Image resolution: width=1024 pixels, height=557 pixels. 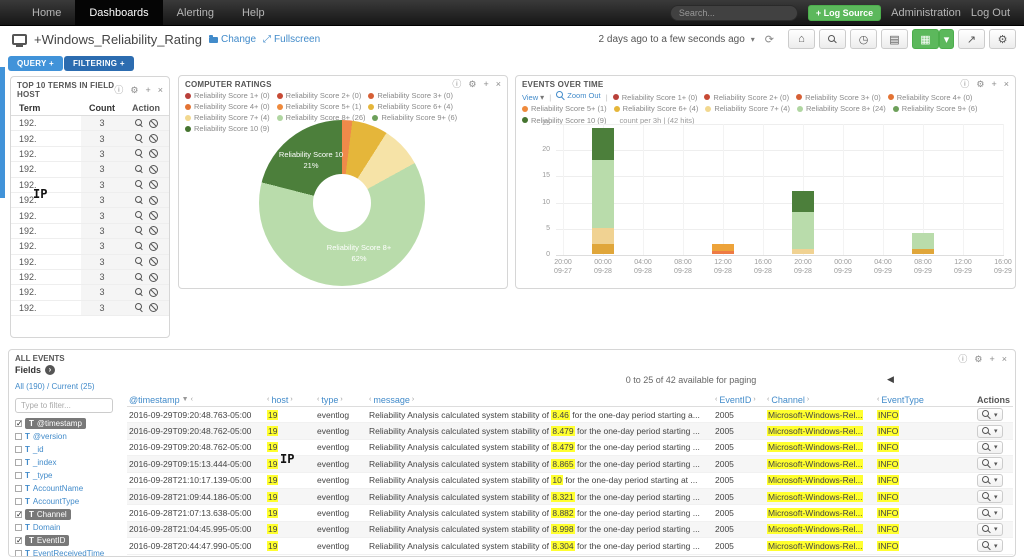 What do you see at coordinates (780, 190) in the screenshot?
I see `events-bar-chart` at bounding box center [780, 190].